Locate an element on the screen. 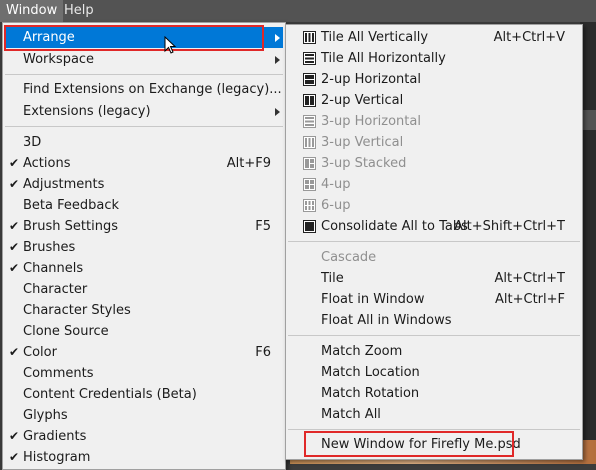  three-up-horizontal-label: 3-up Horizontal is located at coordinates (371, 121).